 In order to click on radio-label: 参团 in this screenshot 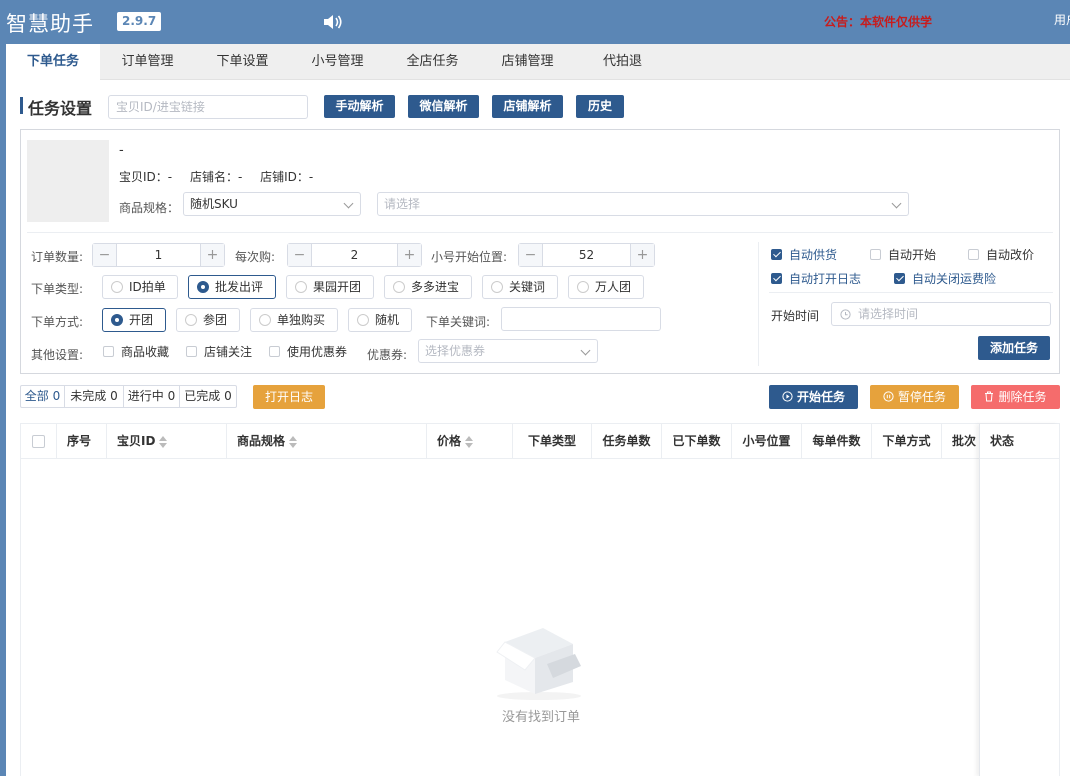, I will do `click(215, 320)`.